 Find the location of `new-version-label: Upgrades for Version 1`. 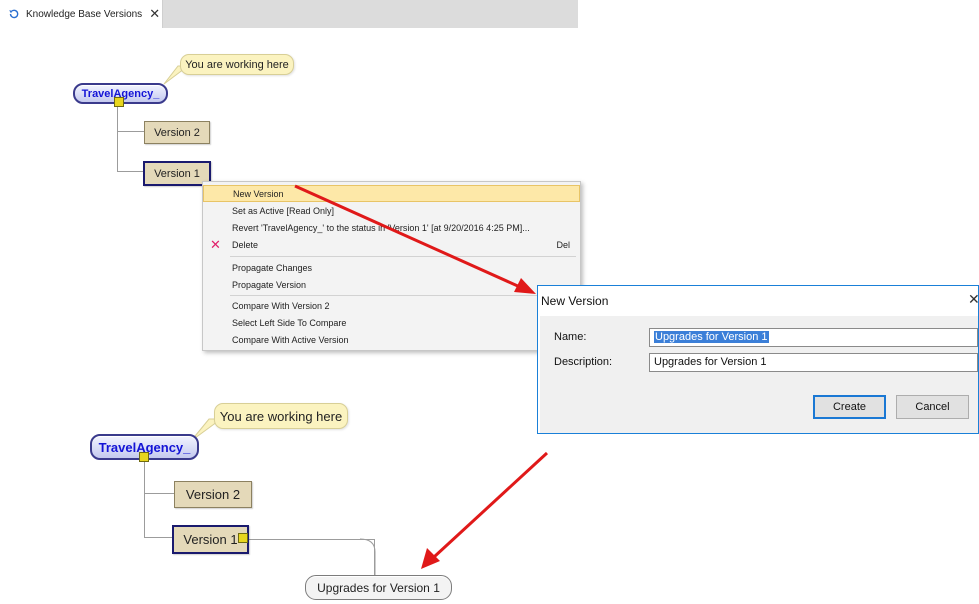

new-version-label: Upgrades for Version 1 is located at coordinates (378, 587).